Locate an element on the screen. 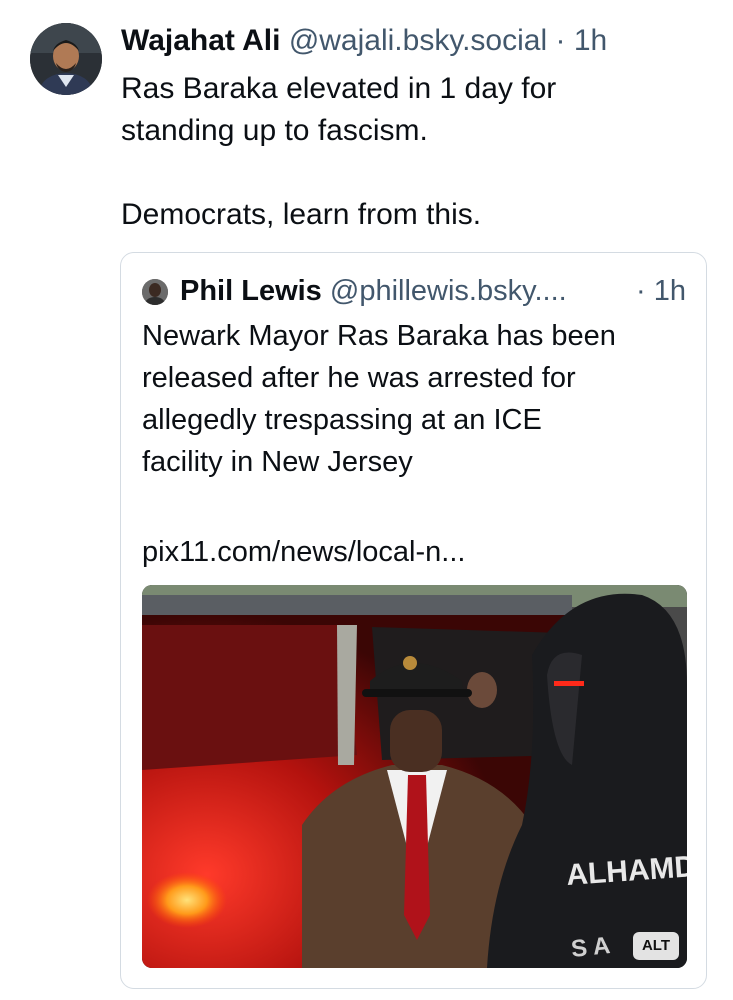 The height and width of the screenshot is (1000, 733). post-header: Wajahat Ali @wajali.bsky.social · 1h is located at coordinates (364, 41).